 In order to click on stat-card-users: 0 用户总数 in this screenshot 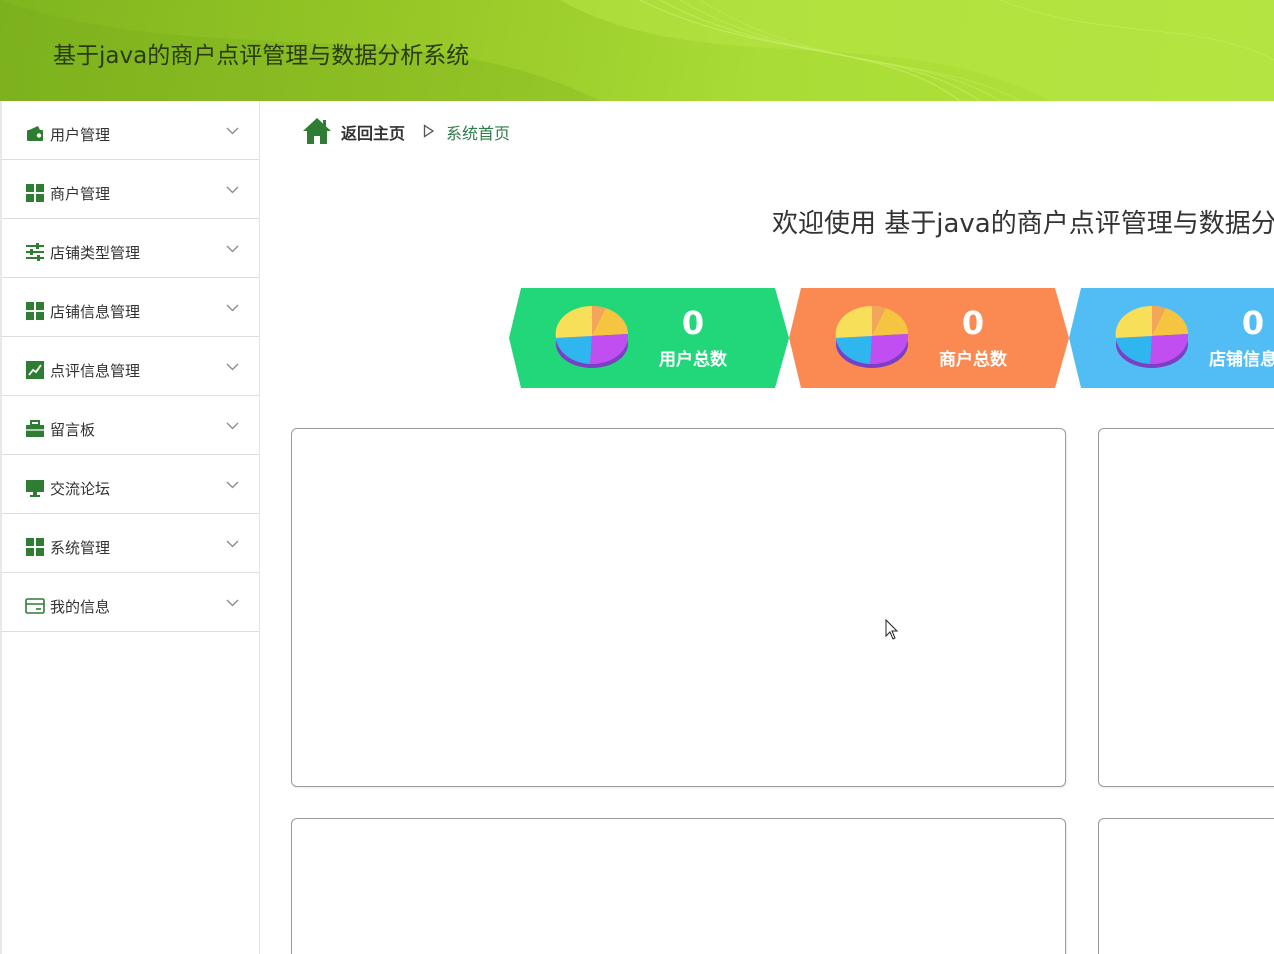, I will do `click(649, 338)`.